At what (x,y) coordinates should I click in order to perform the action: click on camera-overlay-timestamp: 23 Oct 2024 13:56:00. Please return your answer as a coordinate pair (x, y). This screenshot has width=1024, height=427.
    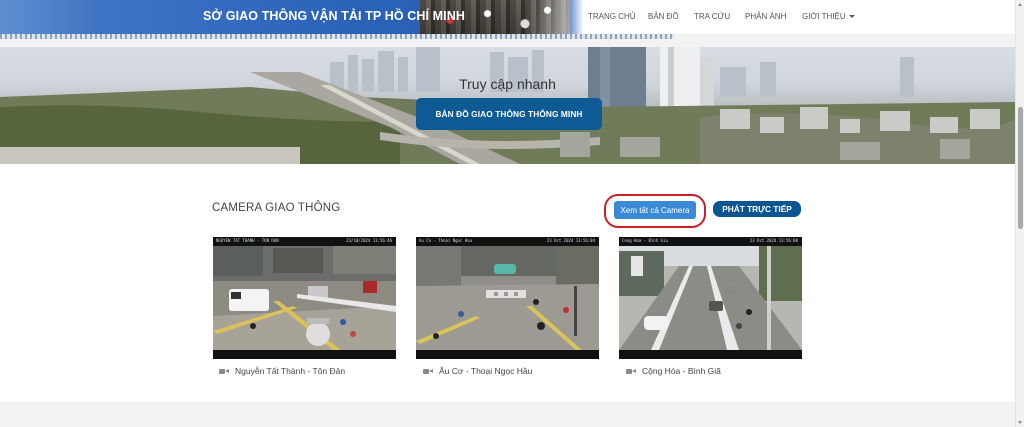
    Looking at the image, I should click on (773, 240).